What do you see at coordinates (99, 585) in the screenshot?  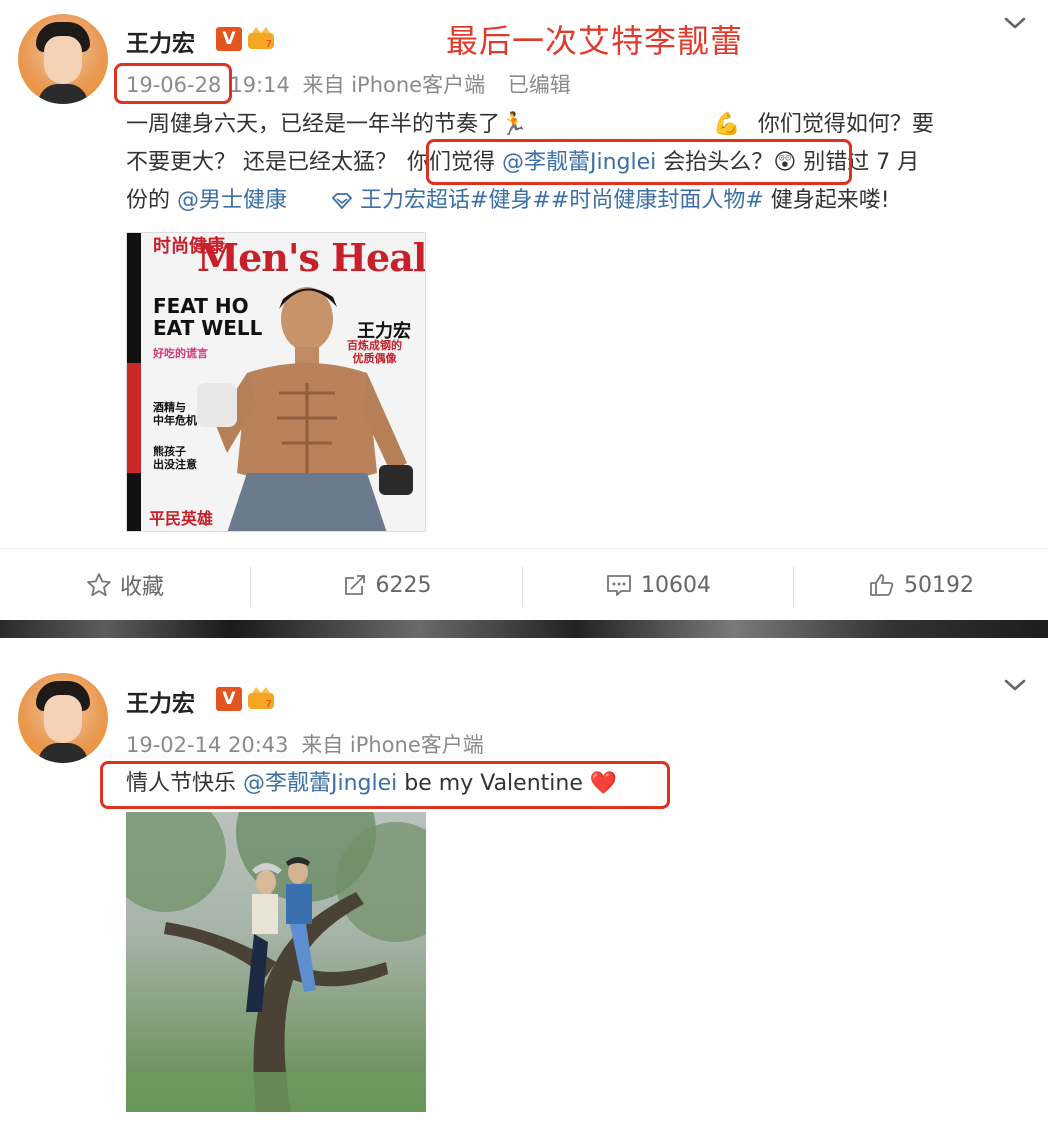 I see `star-icon` at bounding box center [99, 585].